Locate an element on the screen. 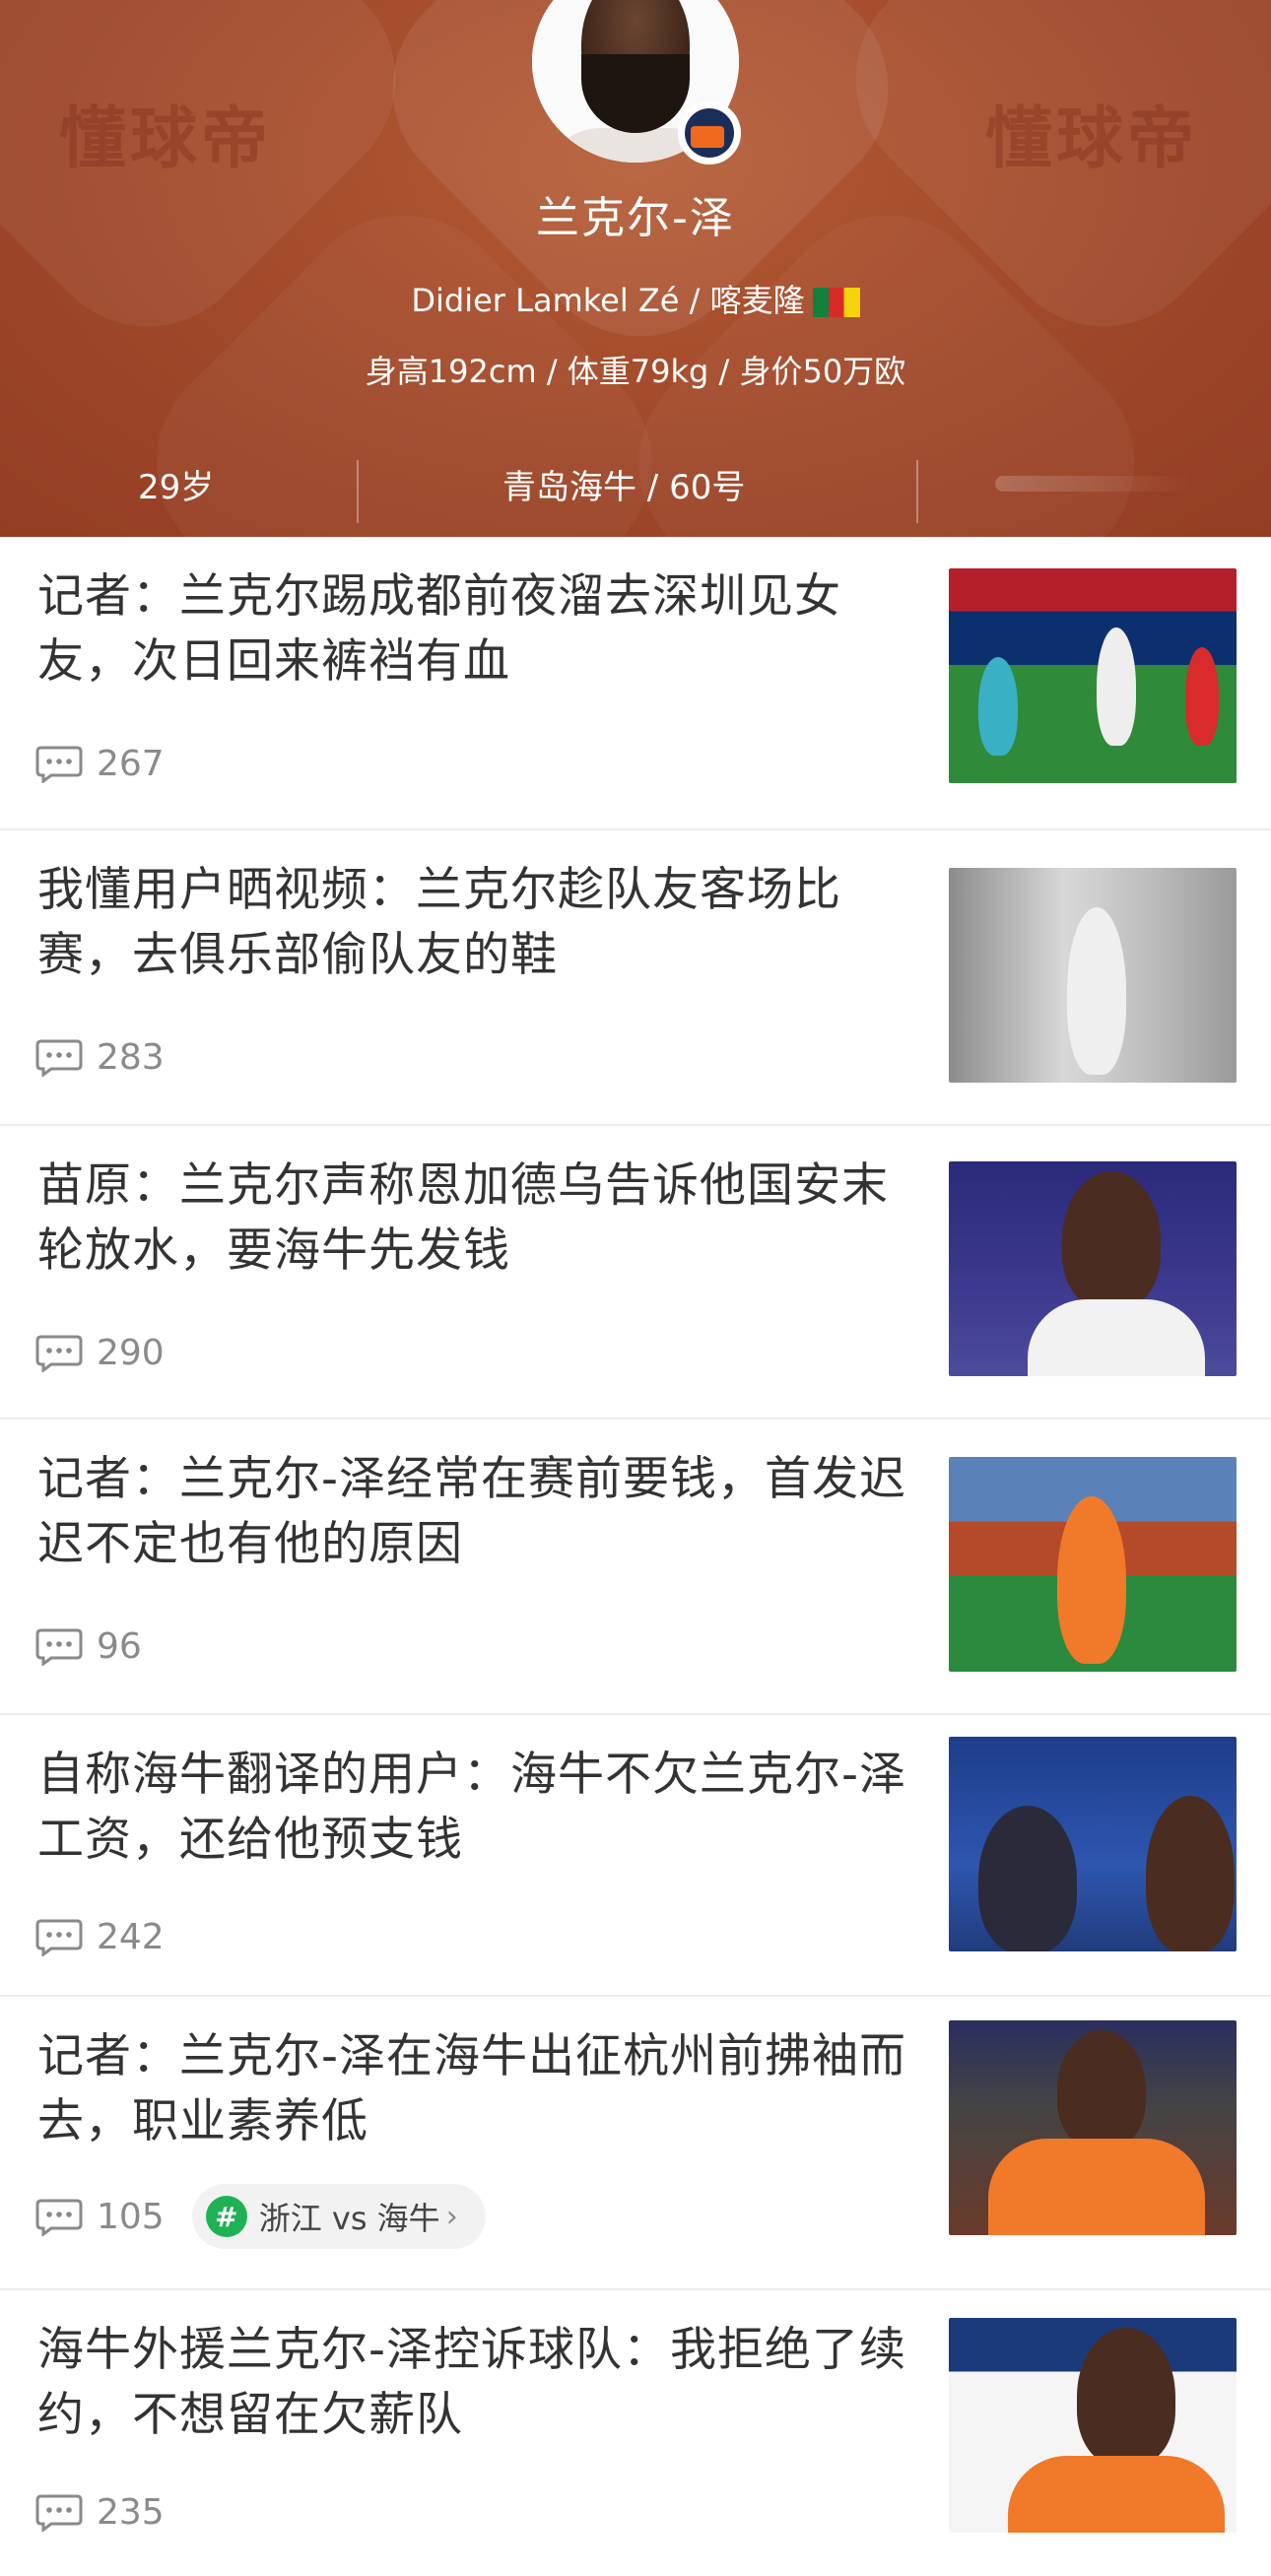  comment-count: 267 is located at coordinates (131, 764).